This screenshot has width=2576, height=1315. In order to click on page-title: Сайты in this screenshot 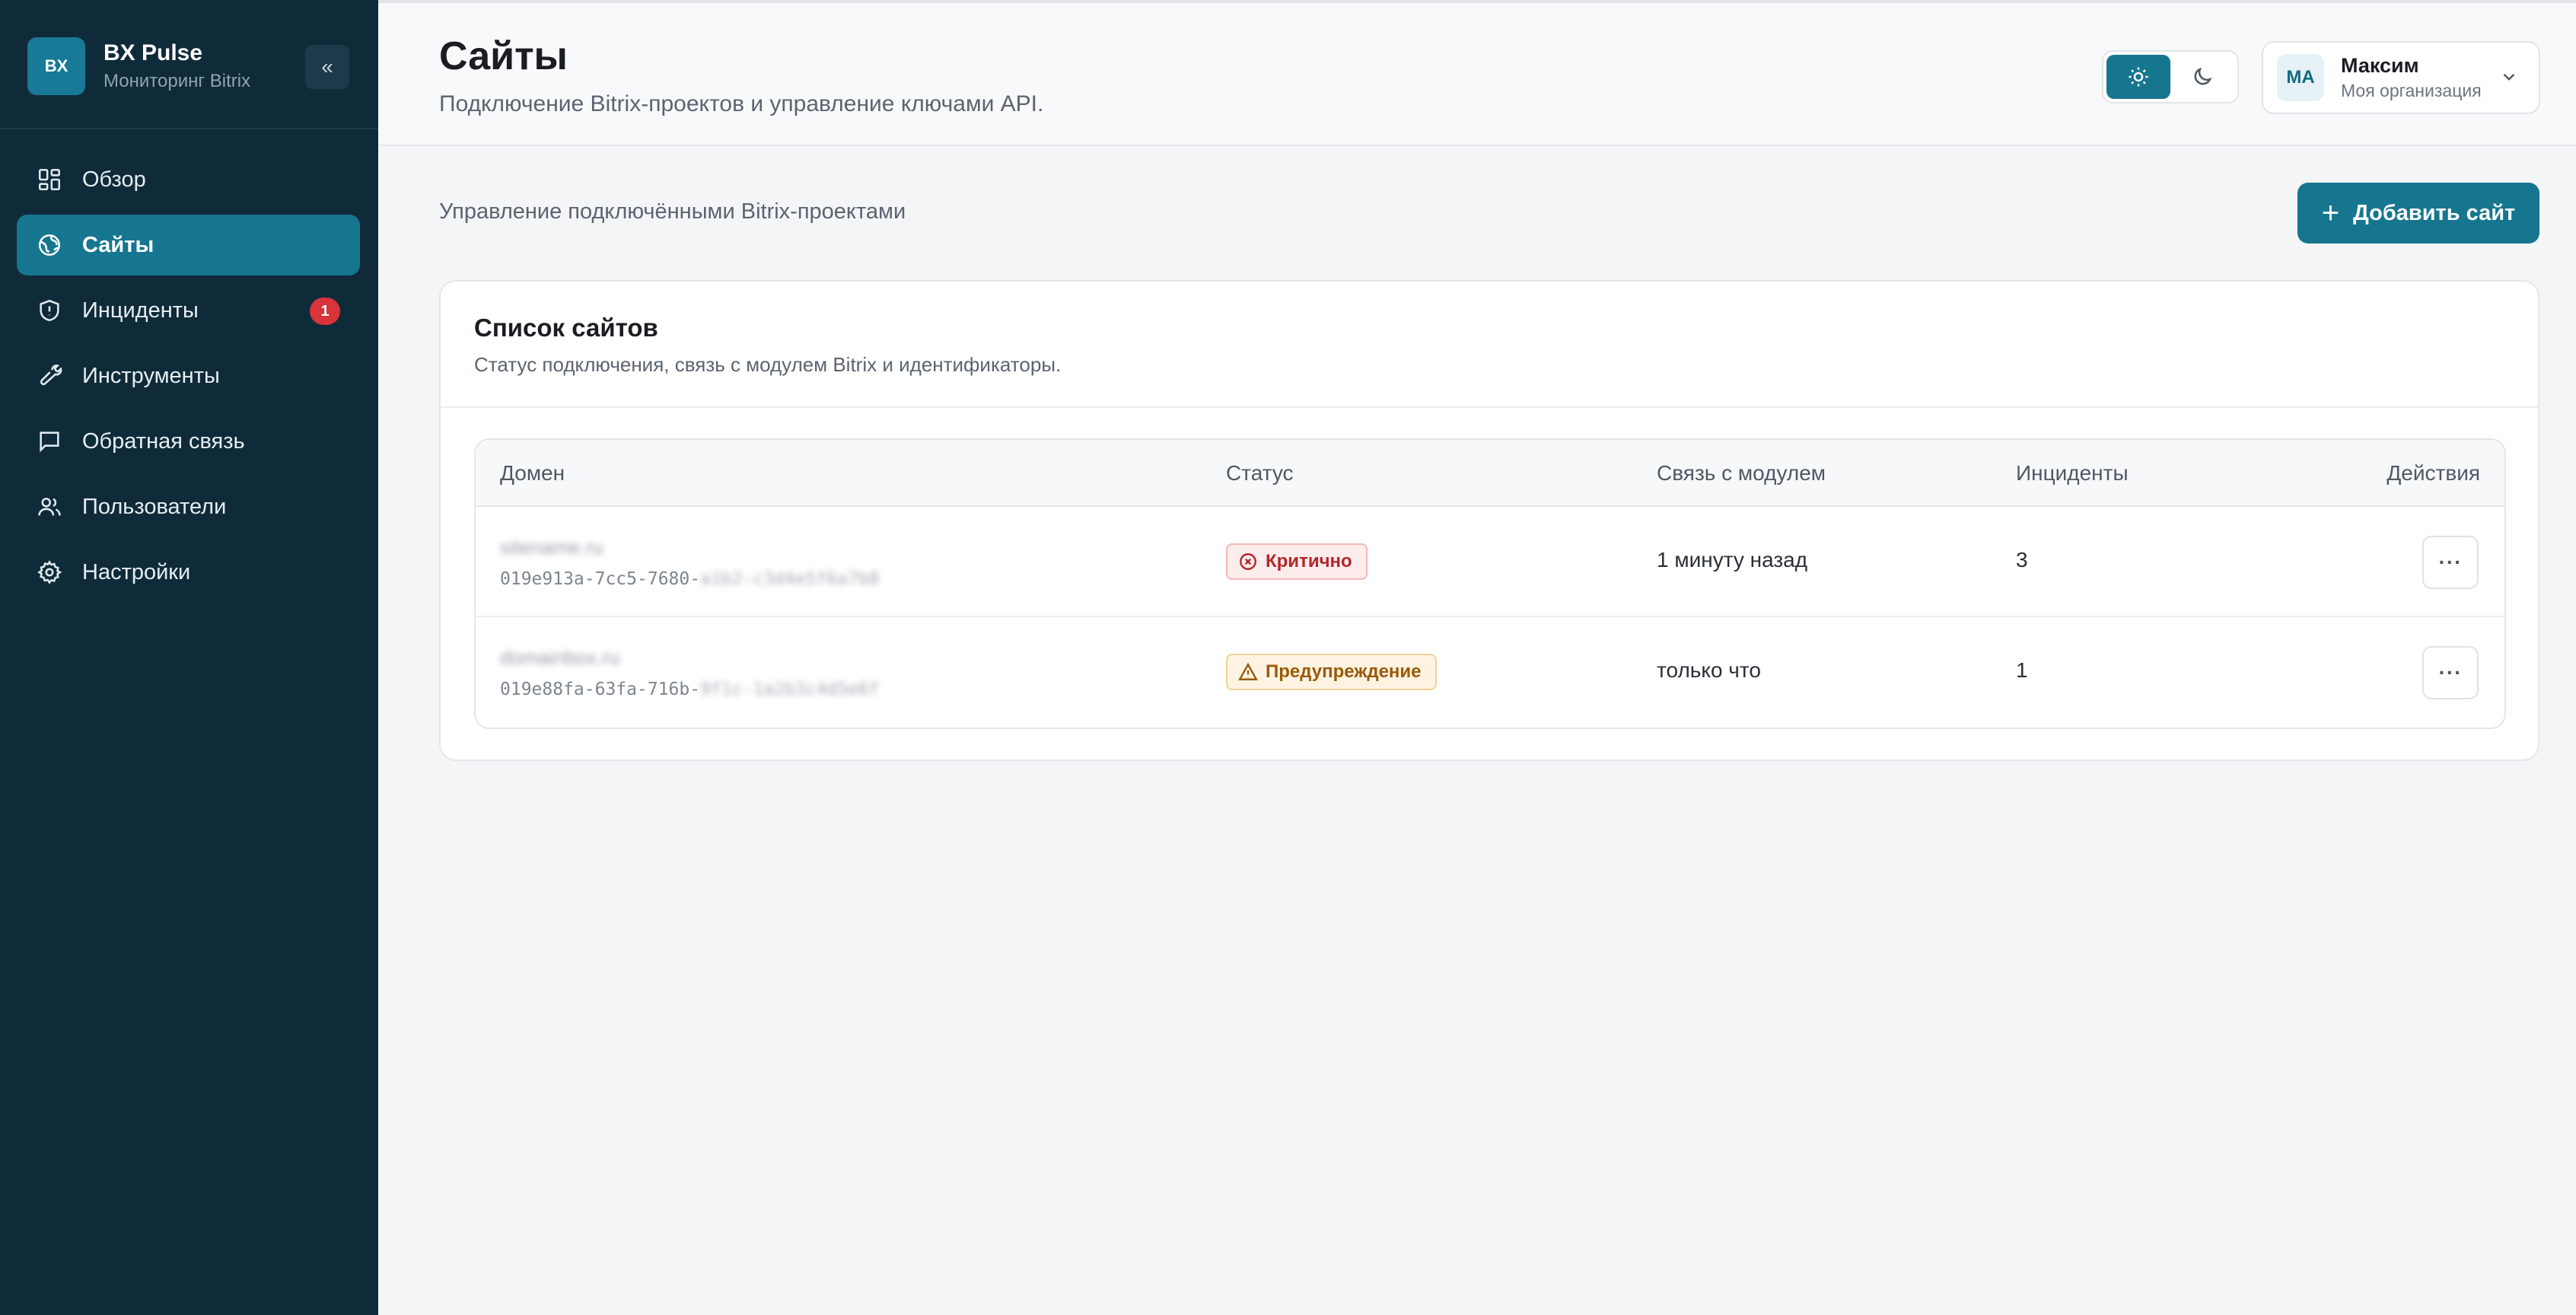, I will do `click(503, 56)`.